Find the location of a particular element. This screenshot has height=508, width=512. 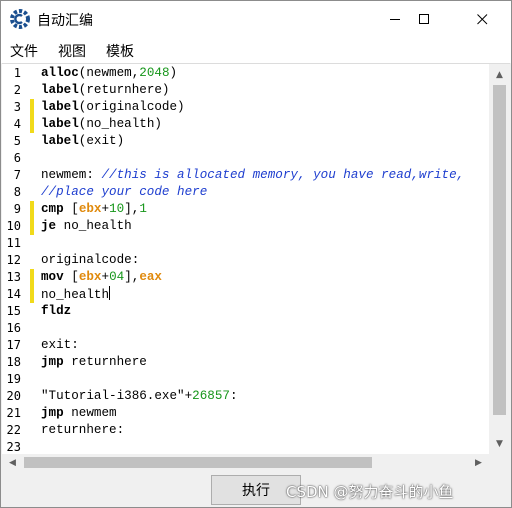

line-number: 8 is located at coordinates (17, 192).